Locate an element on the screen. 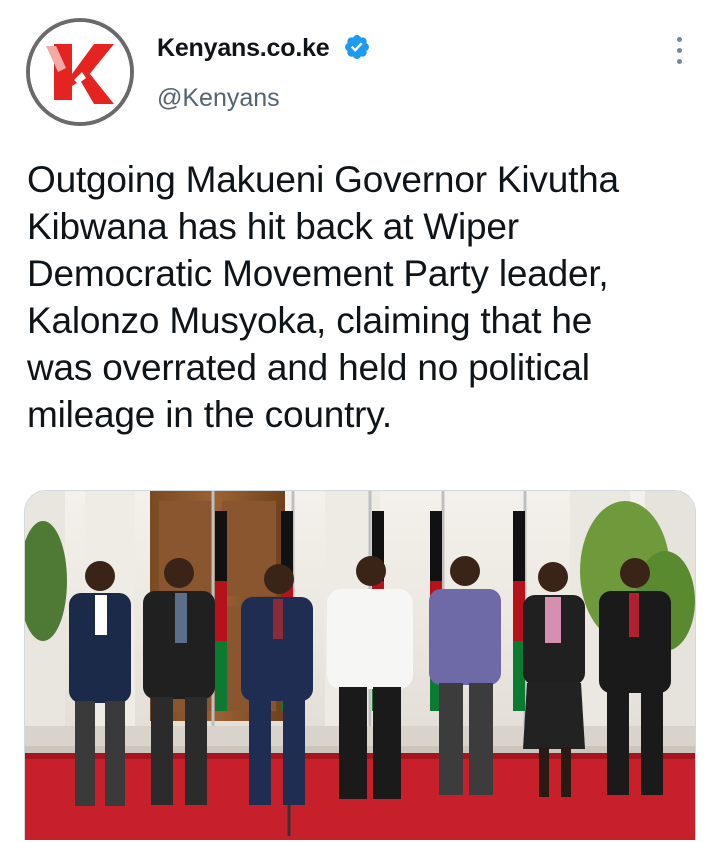 This screenshot has width=720, height=842. tweet-text-line: mileage in the country. is located at coordinates (209, 414).